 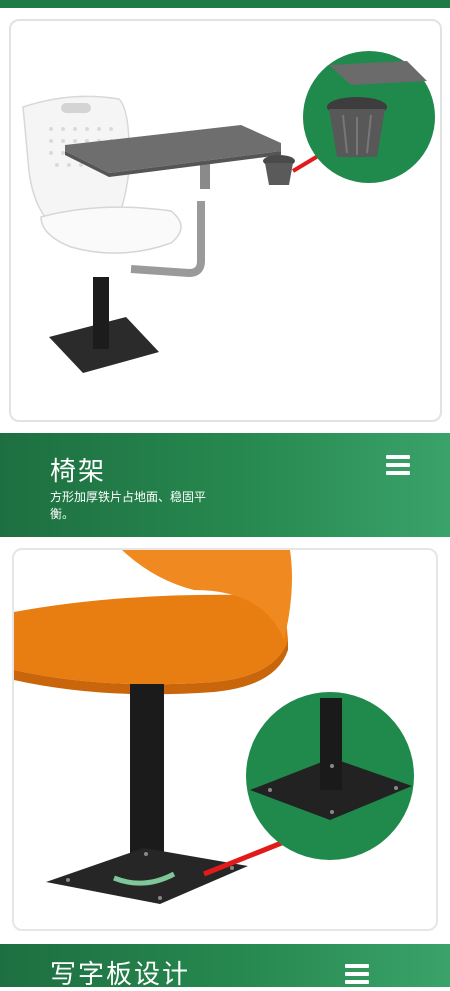 What do you see at coordinates (151, 639) in the screenshot?
I see `orange-seat` at bounding box center [151, 639].